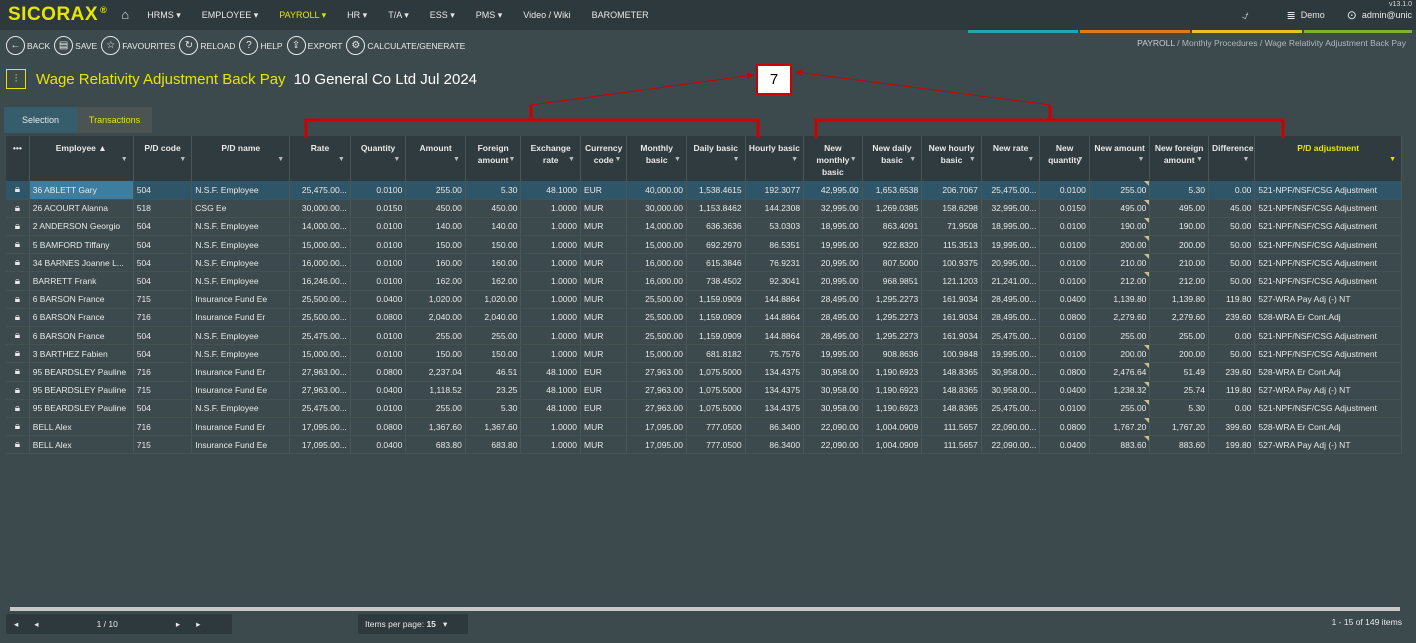 The height and width of the screenshot is (643, 1416). I want to click on table-cell: 1,538.4615, so click(716, 190).